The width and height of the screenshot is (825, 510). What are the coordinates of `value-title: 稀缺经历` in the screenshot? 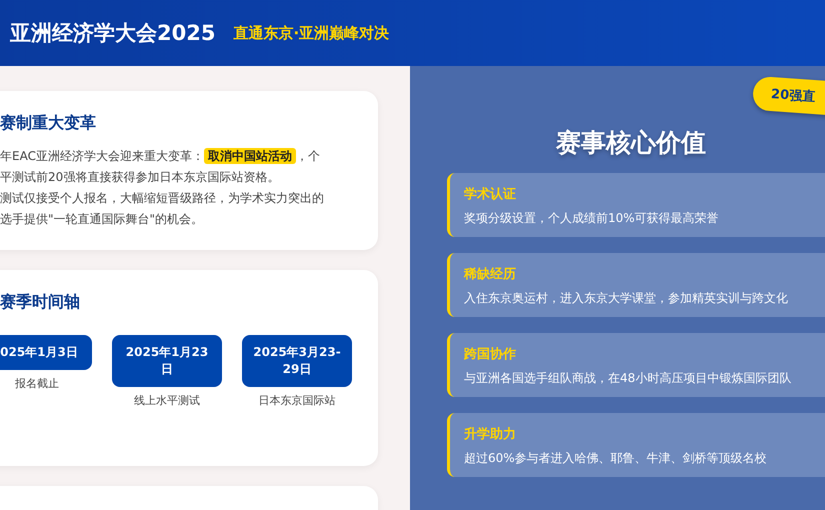 It's located at (490, 274).